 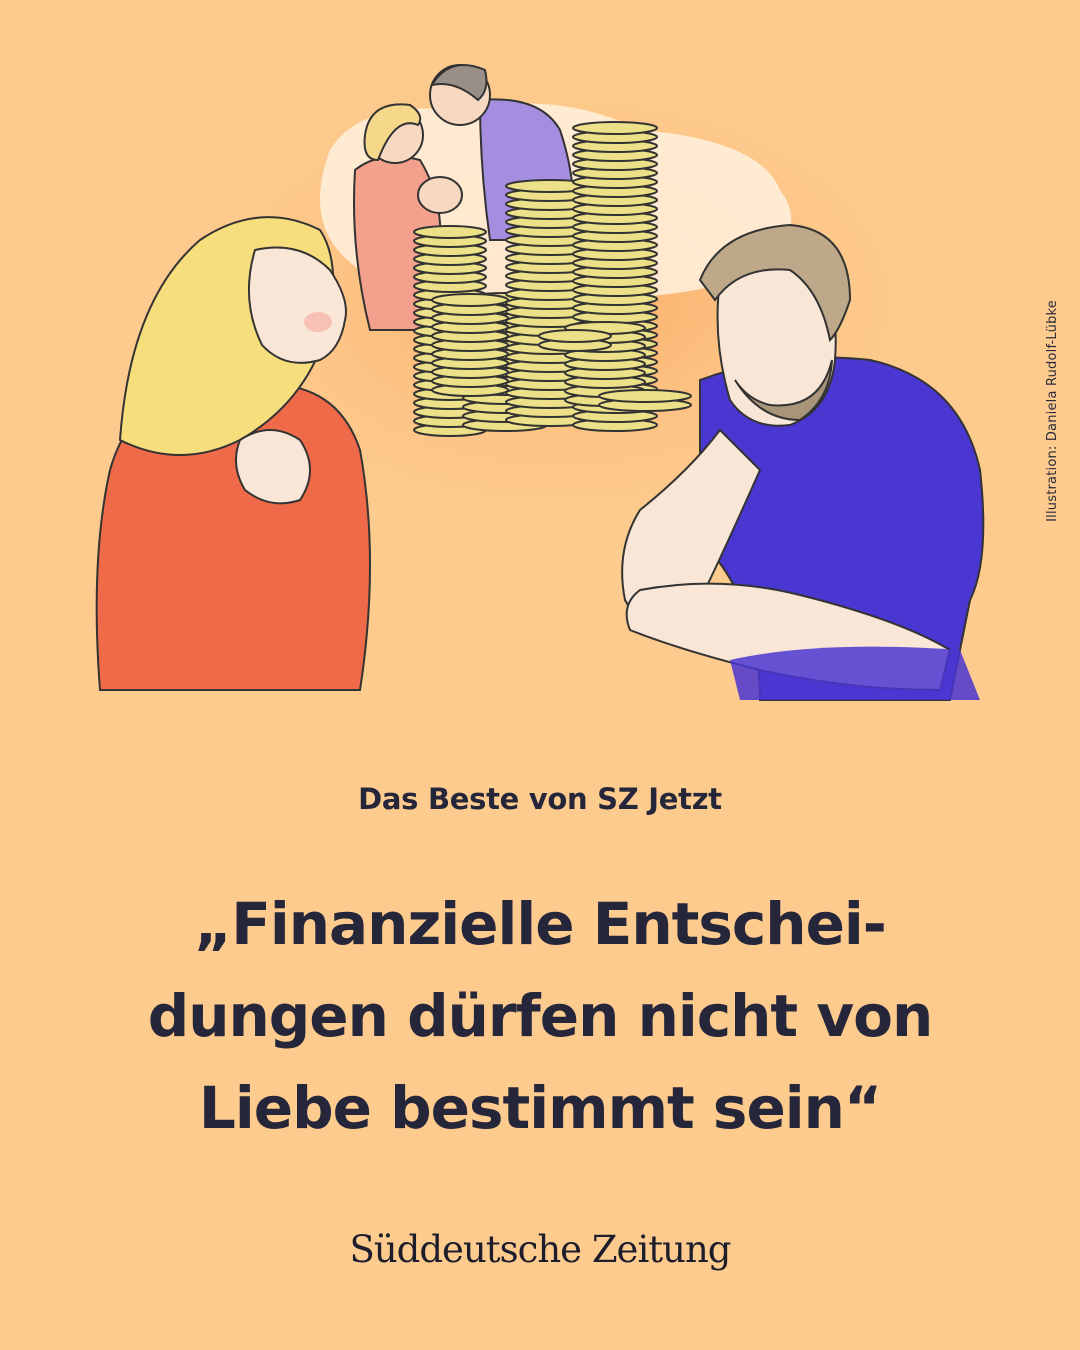 What do you see at coordinates (540, 1108) in the screenshot?
I see `headline-line-3: Liebe bestimmt sein“` at bounding box center [540, 1108].